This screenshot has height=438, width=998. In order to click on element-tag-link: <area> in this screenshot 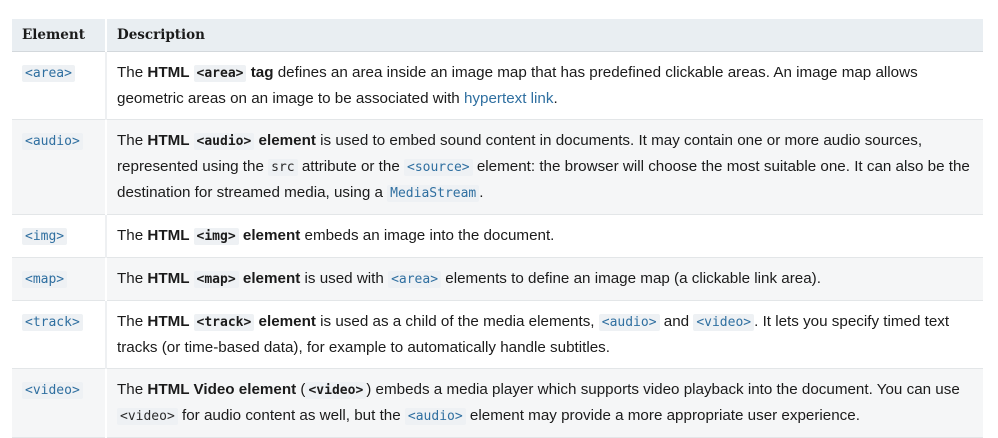, I will do `click(48, 73)`.